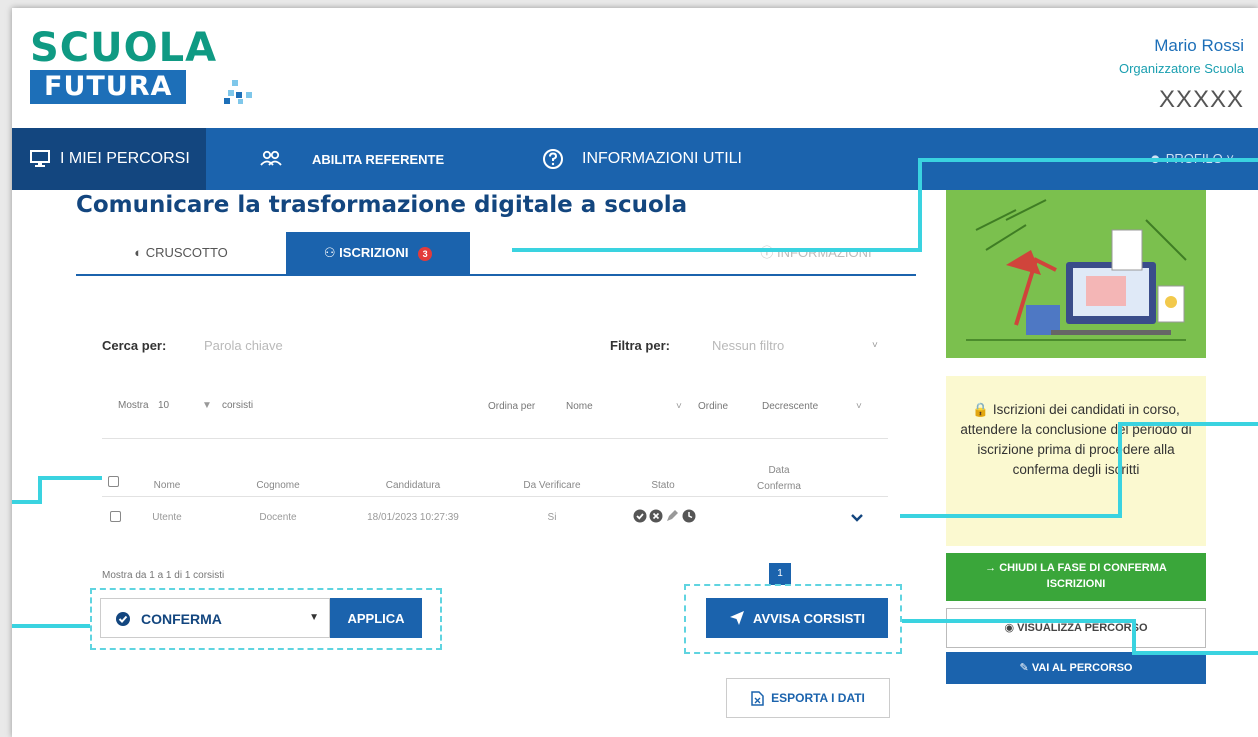  What do you see at coordinates (278, 517) in the screenshot?
I see `cell-cognome: Docente` at bounding box center [278, 517].